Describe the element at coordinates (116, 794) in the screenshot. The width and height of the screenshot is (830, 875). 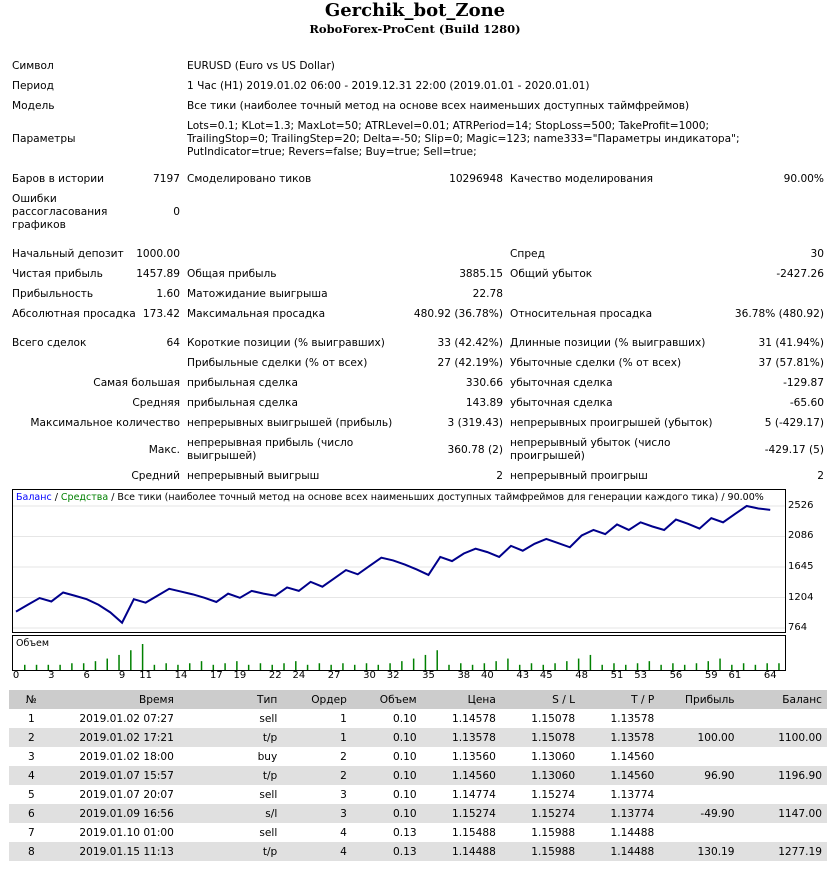
I see `table-cell: 2019.01.07 20:07` at that location.